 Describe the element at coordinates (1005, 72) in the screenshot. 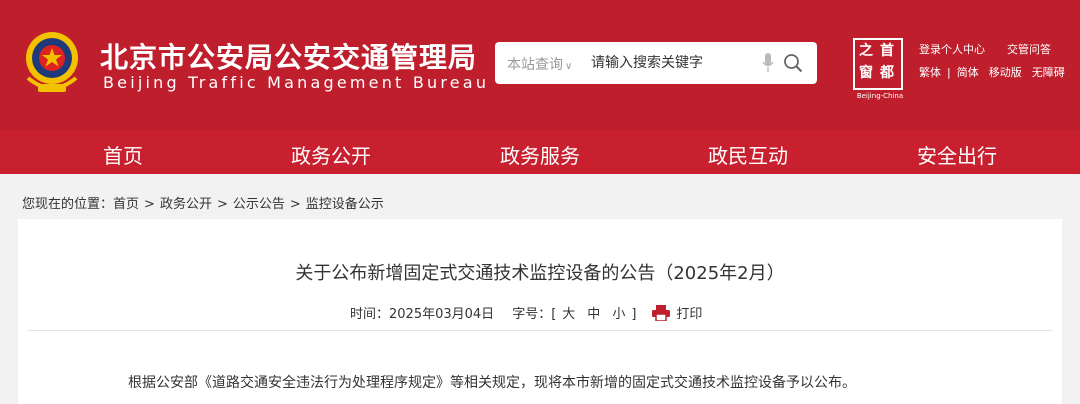

I see `mobile-version-link: 移动版` at that location.